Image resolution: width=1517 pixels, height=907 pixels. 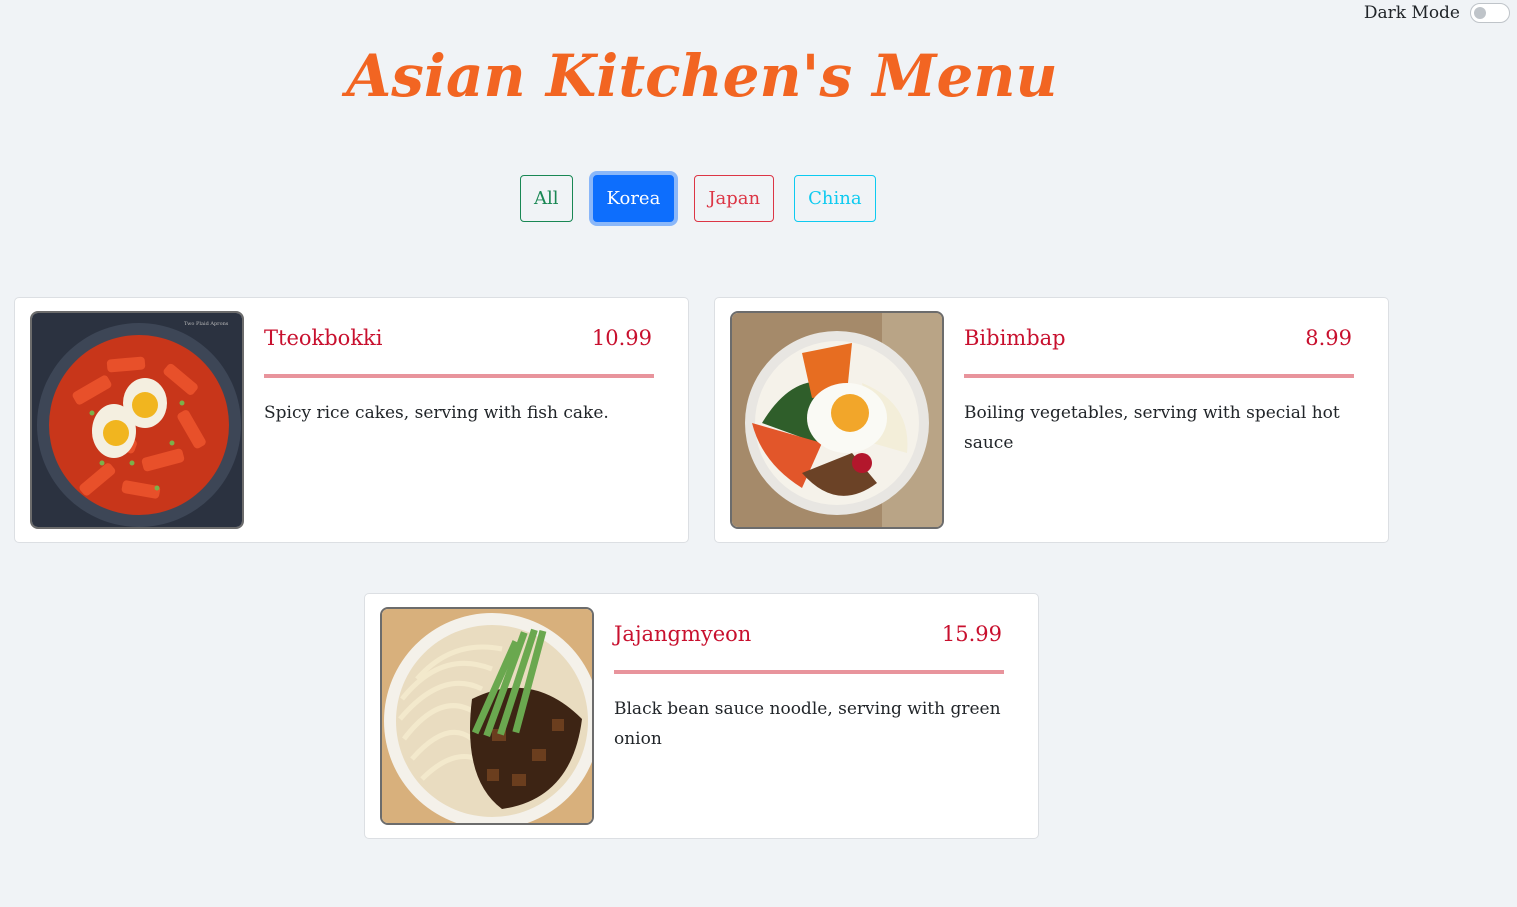 What do you see at coordinates (1015, 338) in the screenshot?
I see `item-name: Bibimbap` at bounding box center [1015, 338].